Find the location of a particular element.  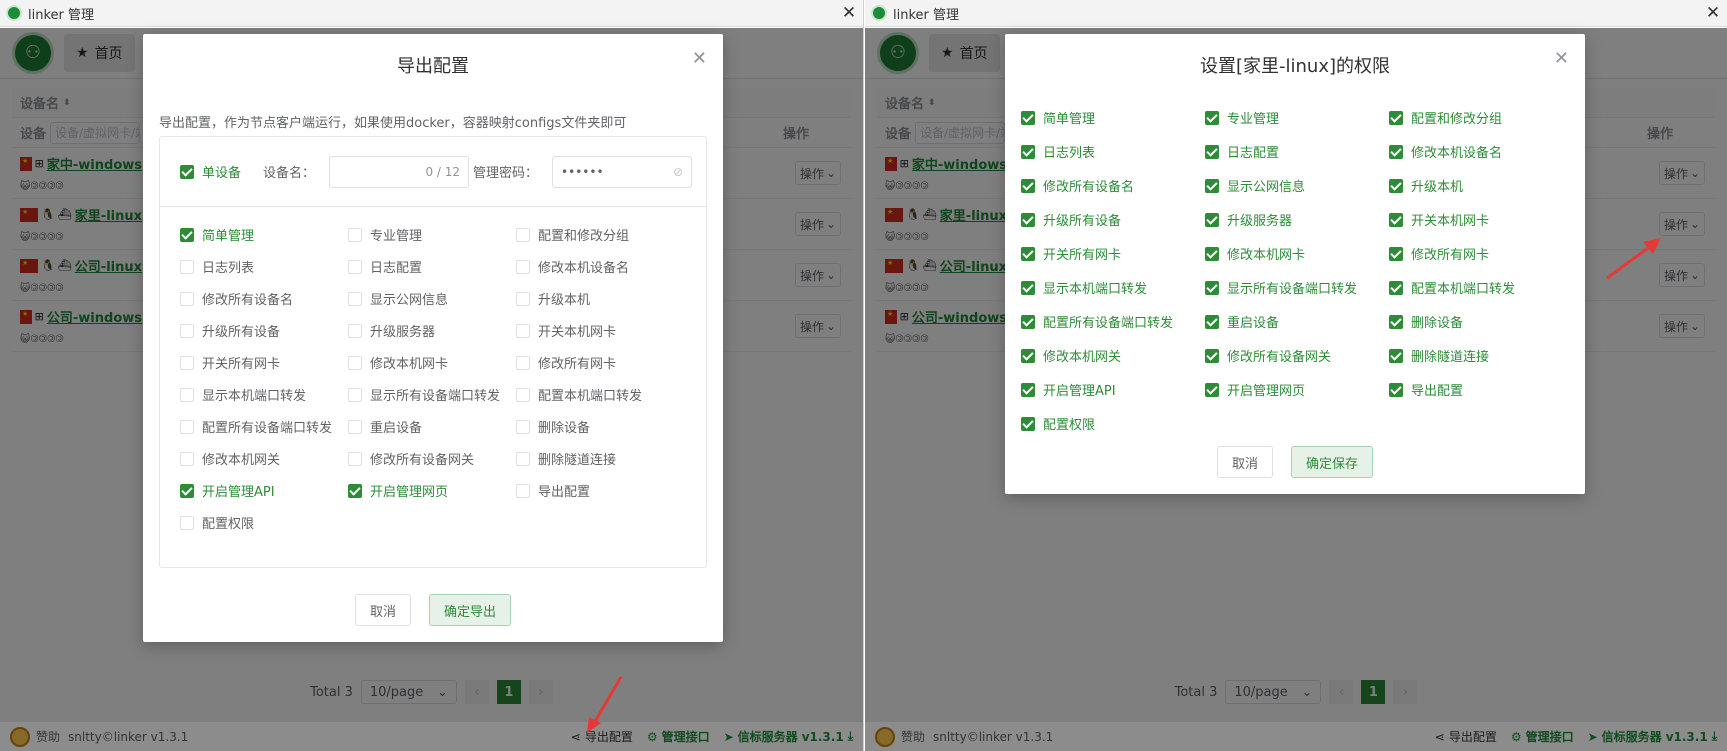

password-input: •••••• ⊘ is located at coordinates (622, 171).